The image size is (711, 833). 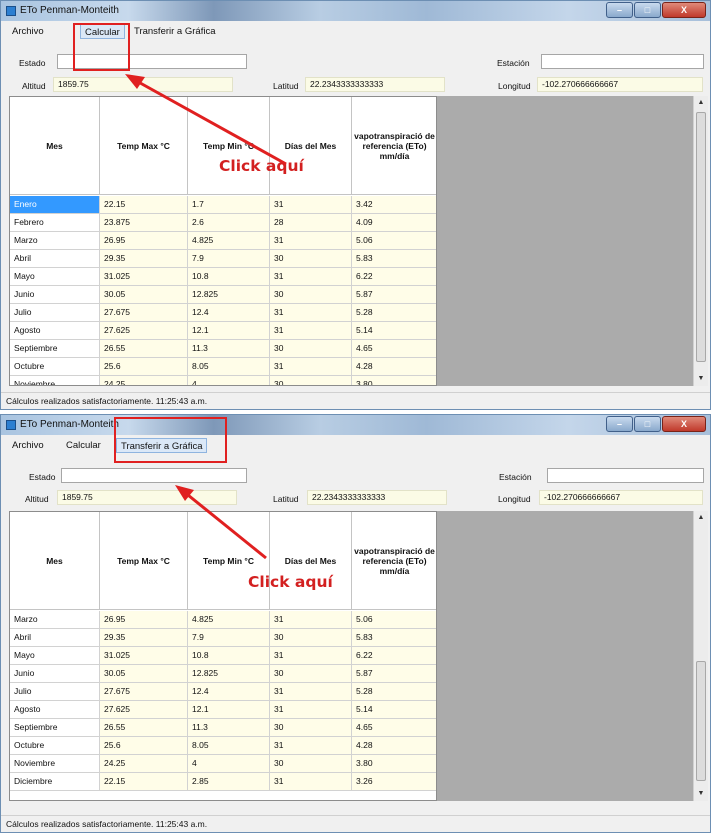 What do you see at coordinates (55, 205) in the screenshot?
I see `table-row-month: Enero` at bounding box center [55, 205].